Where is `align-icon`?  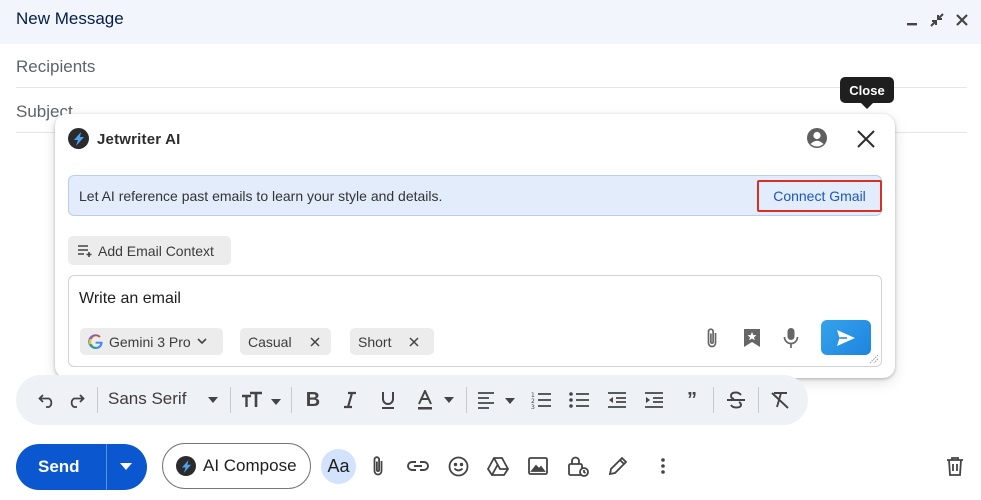
align-icon is located at coordinates (497, 400).